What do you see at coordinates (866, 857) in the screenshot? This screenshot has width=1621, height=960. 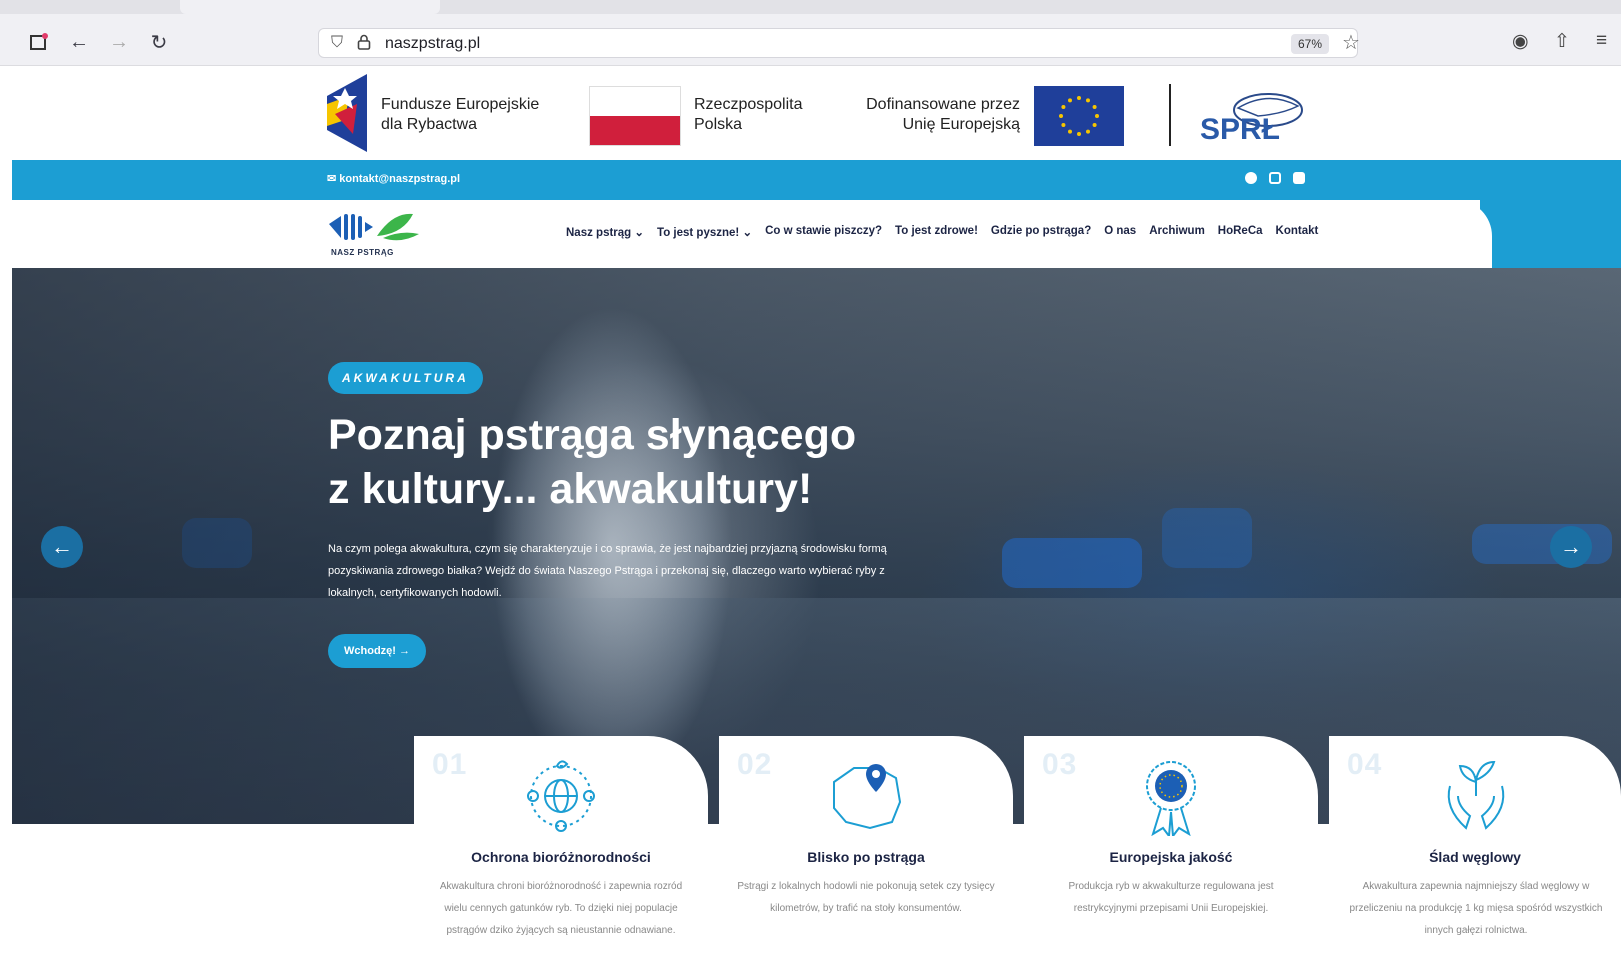 I see `card-title: Blisko po pstrąga` at bounding box center [866, 857].